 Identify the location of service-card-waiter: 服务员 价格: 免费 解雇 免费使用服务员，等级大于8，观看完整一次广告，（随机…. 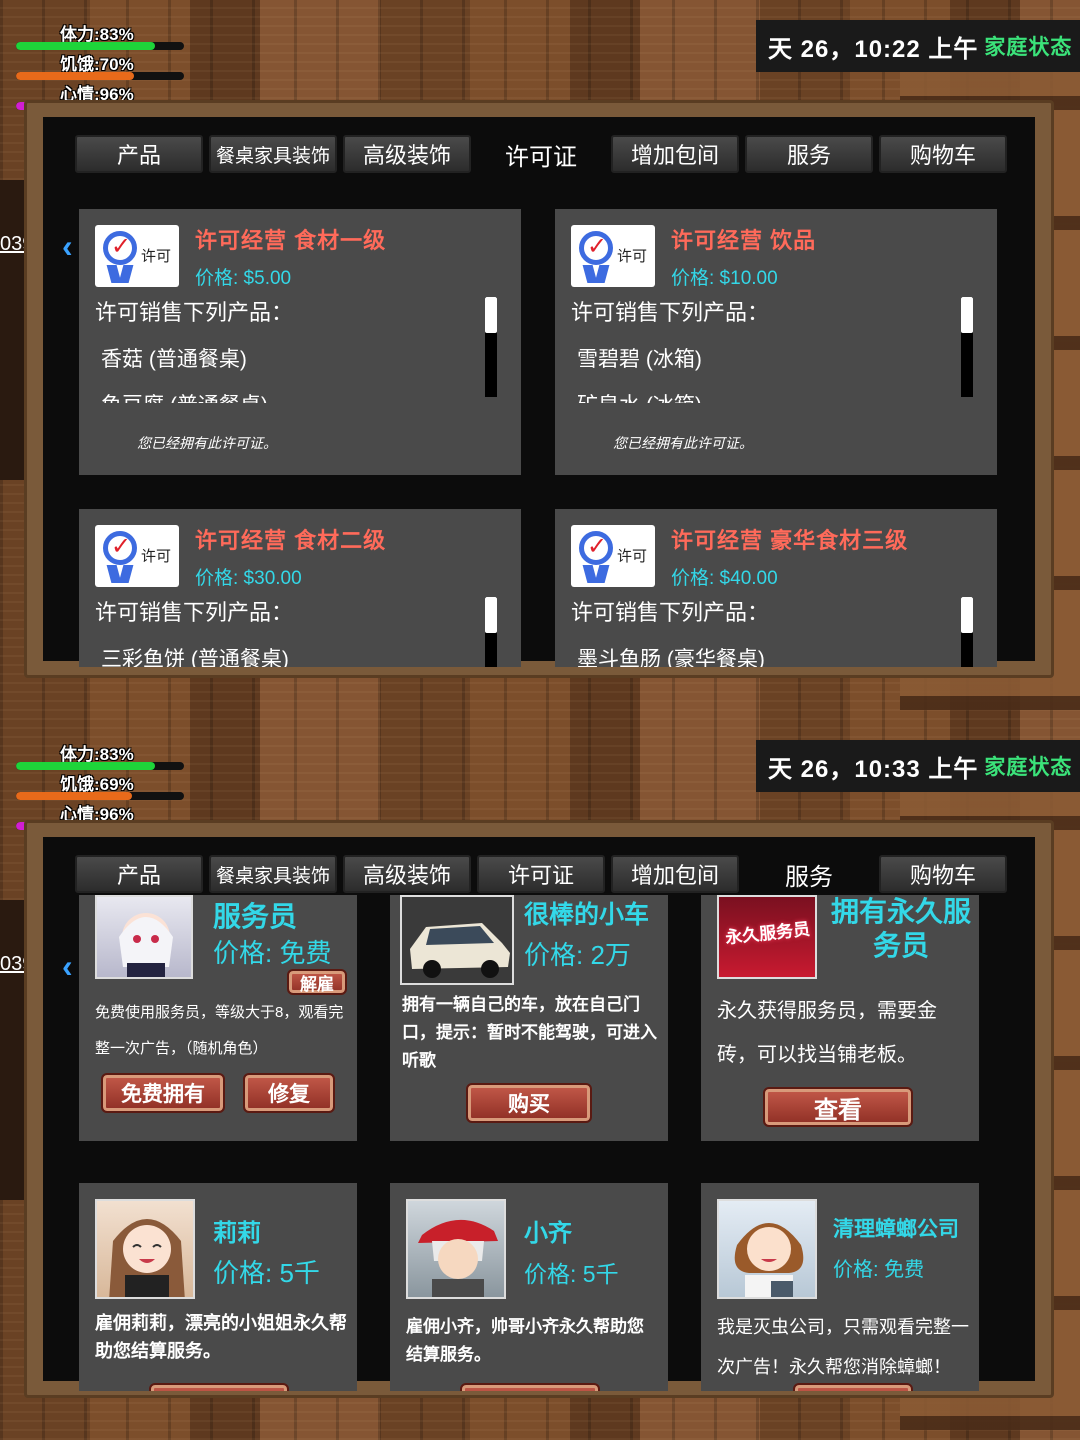
(218, 1018).